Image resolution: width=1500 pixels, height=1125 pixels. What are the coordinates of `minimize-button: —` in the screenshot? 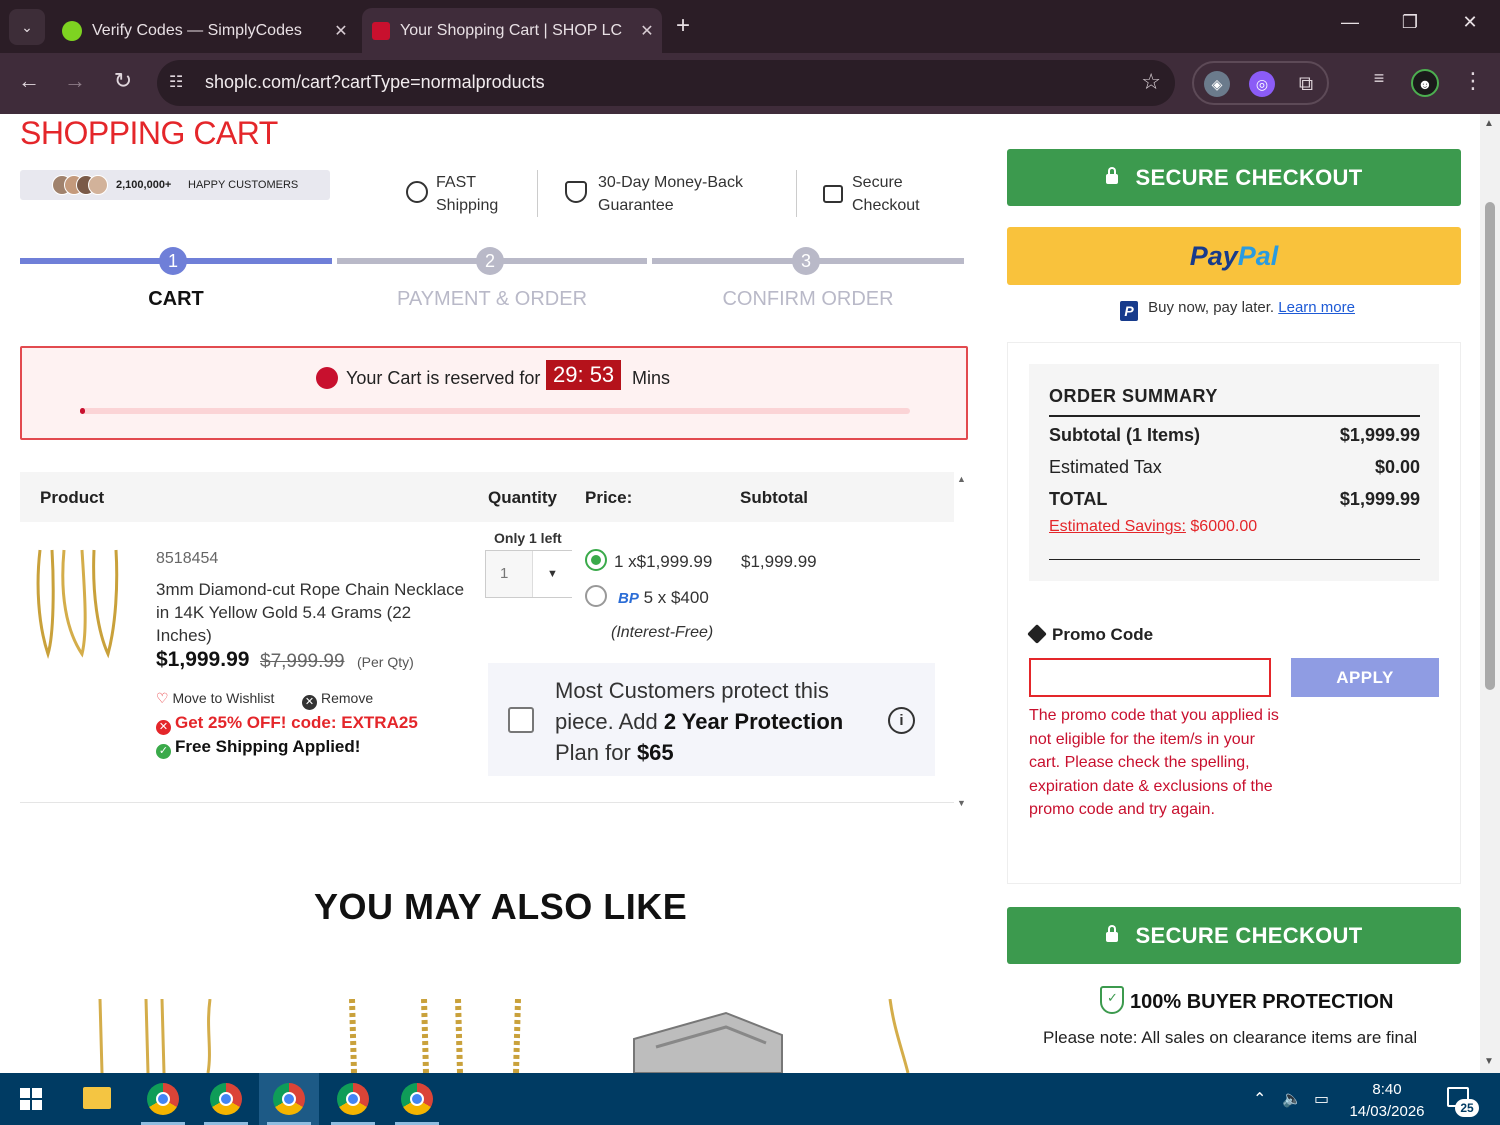 It's located at (1350, 22).